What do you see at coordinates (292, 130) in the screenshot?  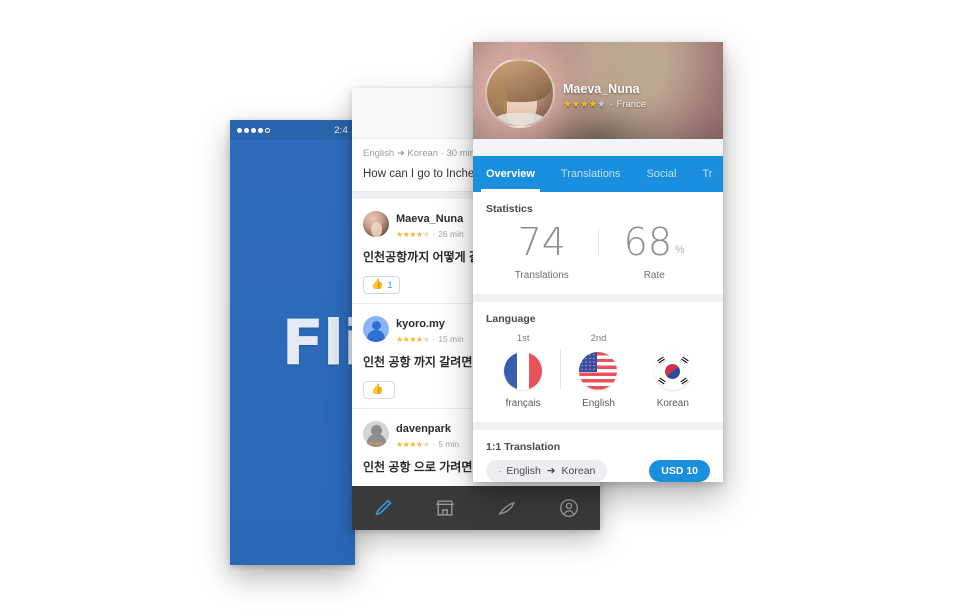 I see `status-bar: 2:4` at bounding box center [292, 130].